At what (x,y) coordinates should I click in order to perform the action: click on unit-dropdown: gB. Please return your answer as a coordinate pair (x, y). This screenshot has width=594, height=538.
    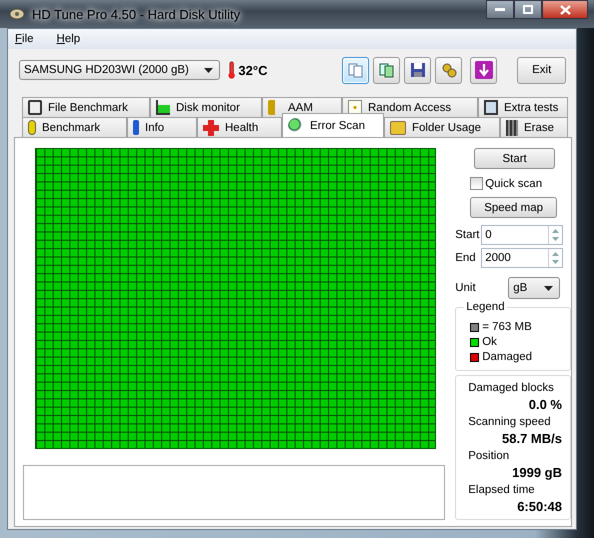
    Looking at the image, I should click on (534, 288).